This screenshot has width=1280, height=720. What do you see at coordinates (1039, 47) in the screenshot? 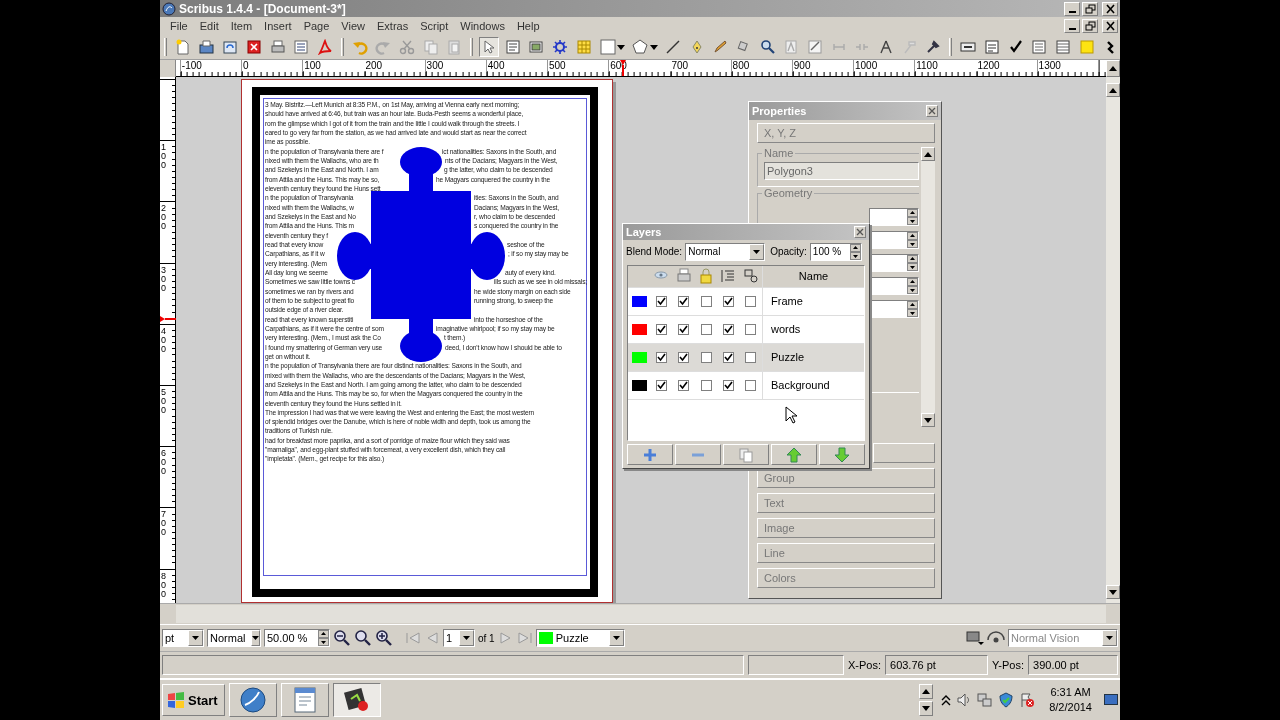
I see `combo-box-icon` at bounding box center [1039, 47].